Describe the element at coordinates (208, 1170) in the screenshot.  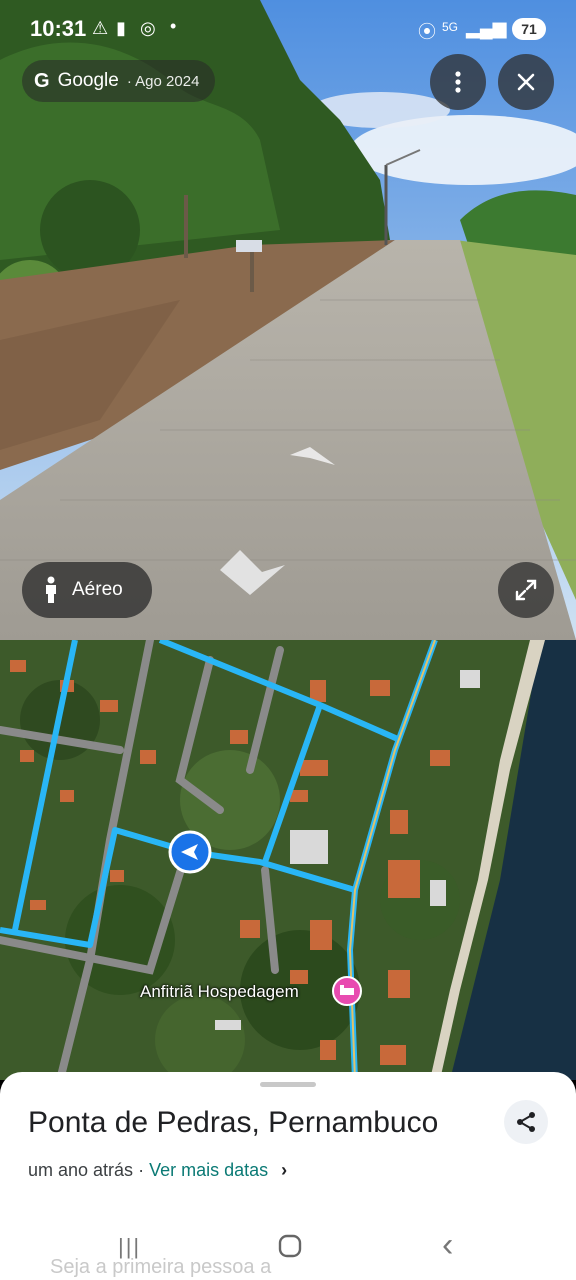
I see `see-more-dates-link: Ver mais datas` at that location.